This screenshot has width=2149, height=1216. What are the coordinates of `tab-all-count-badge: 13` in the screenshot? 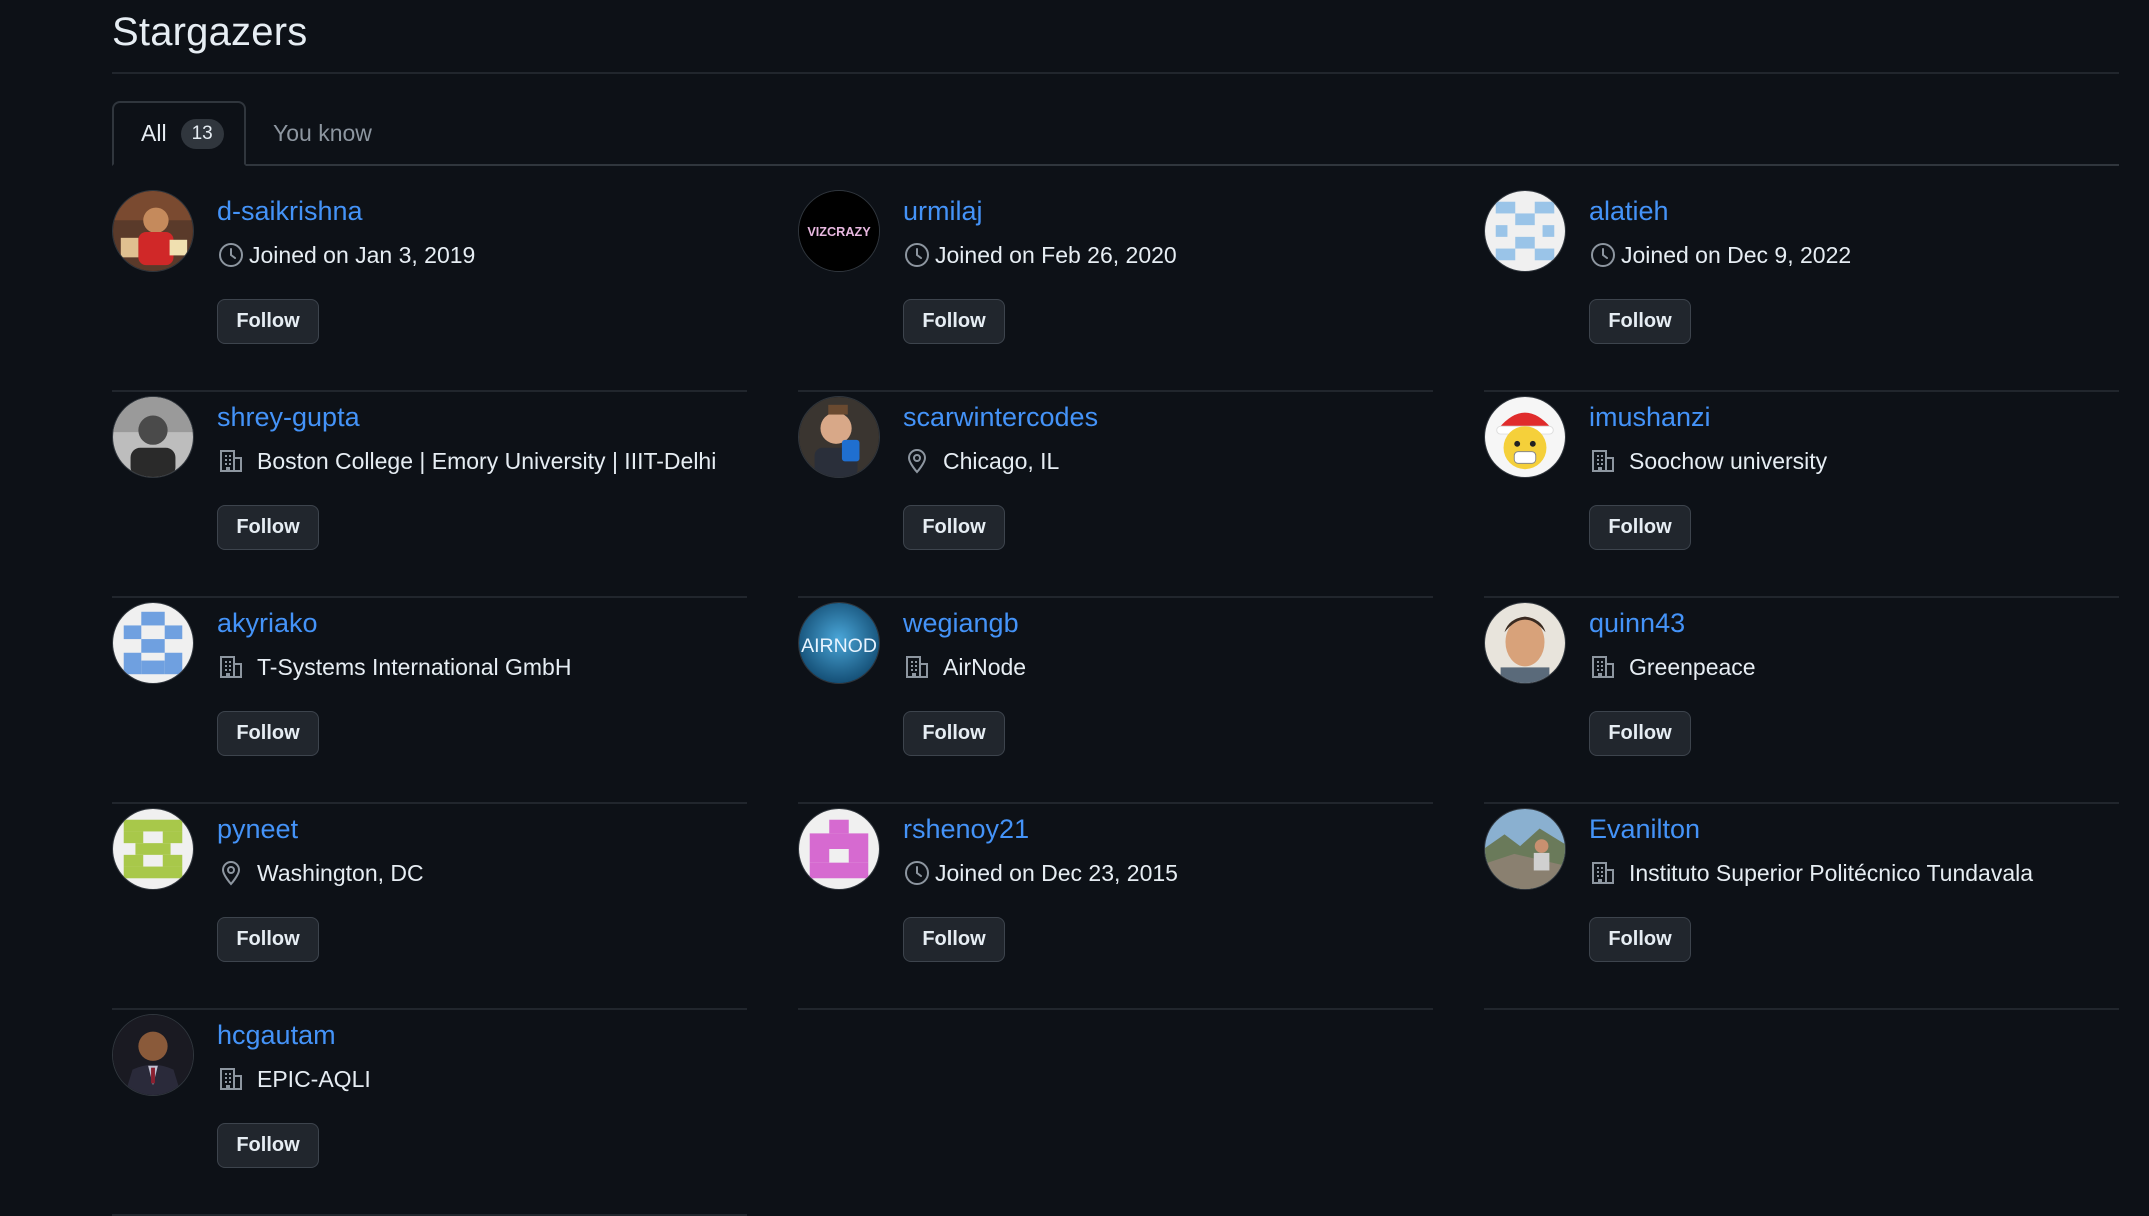 It's located at (202, 133).